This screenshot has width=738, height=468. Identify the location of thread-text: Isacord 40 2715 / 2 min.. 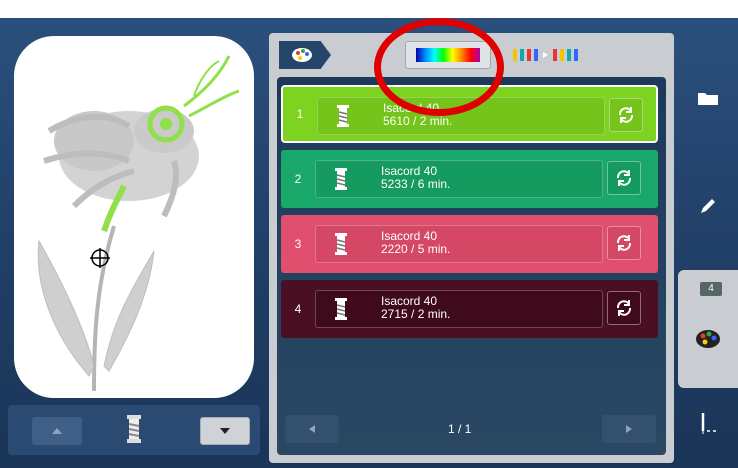
(415, 308).